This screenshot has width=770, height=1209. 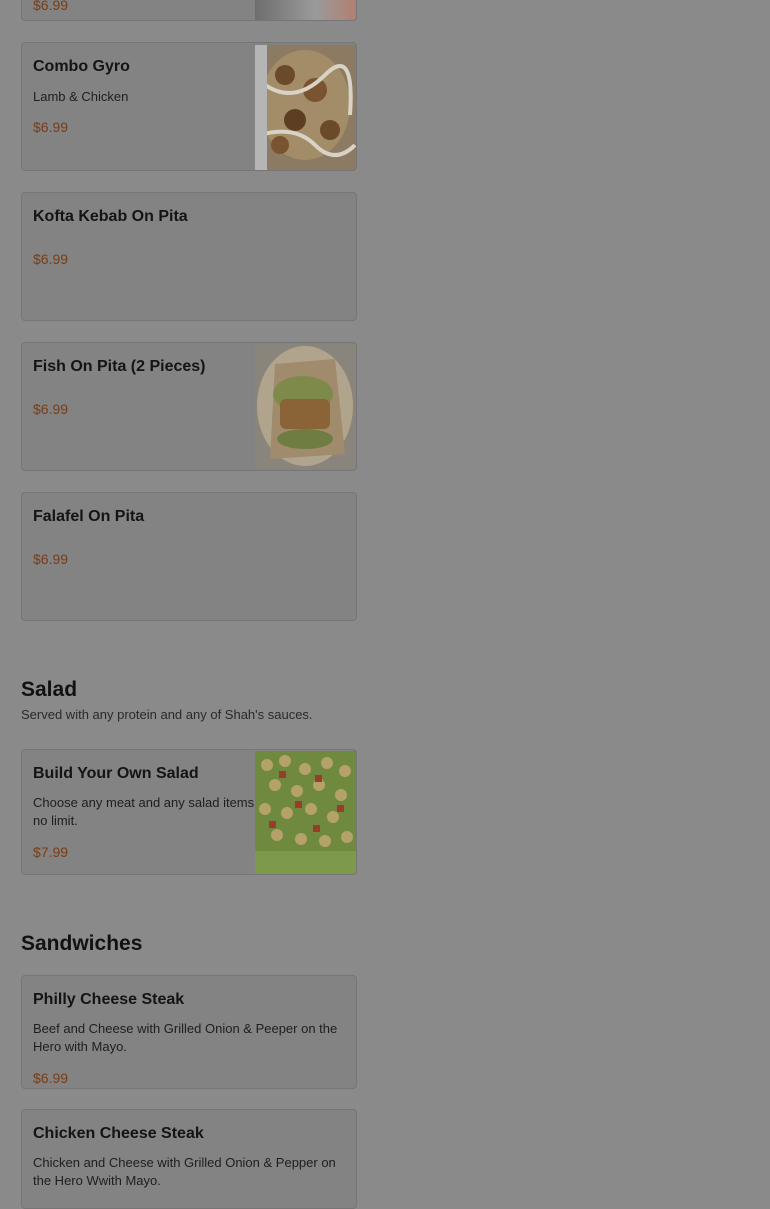 I want to click on menu-item-name: Kofta Kebab On Pita, so click(x=110, y=216).